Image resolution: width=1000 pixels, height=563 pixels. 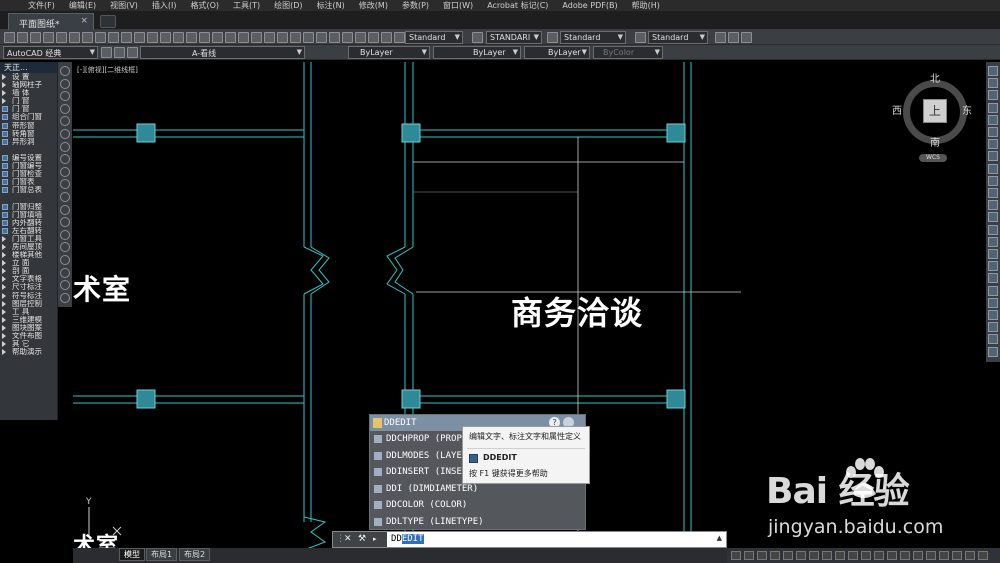 What do you see at coordinates (646, 5) in the screenshot?
I see `menu-item: 帮助(H)` at bounding box center [646, 5].